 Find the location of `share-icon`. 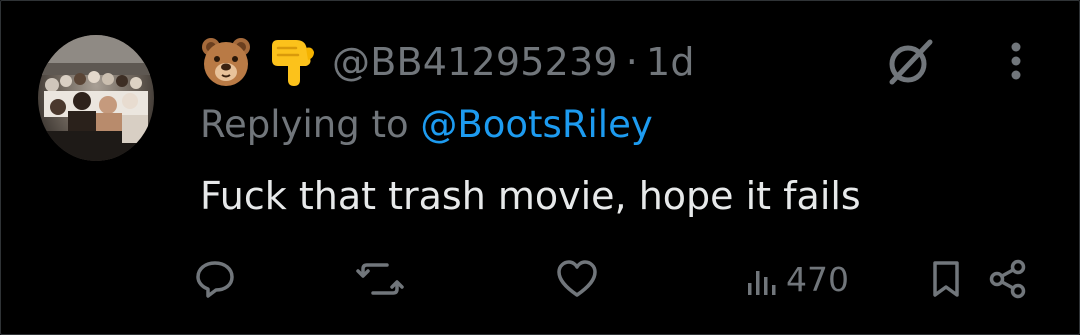

share-icon is located at coordinates (1008, 279).